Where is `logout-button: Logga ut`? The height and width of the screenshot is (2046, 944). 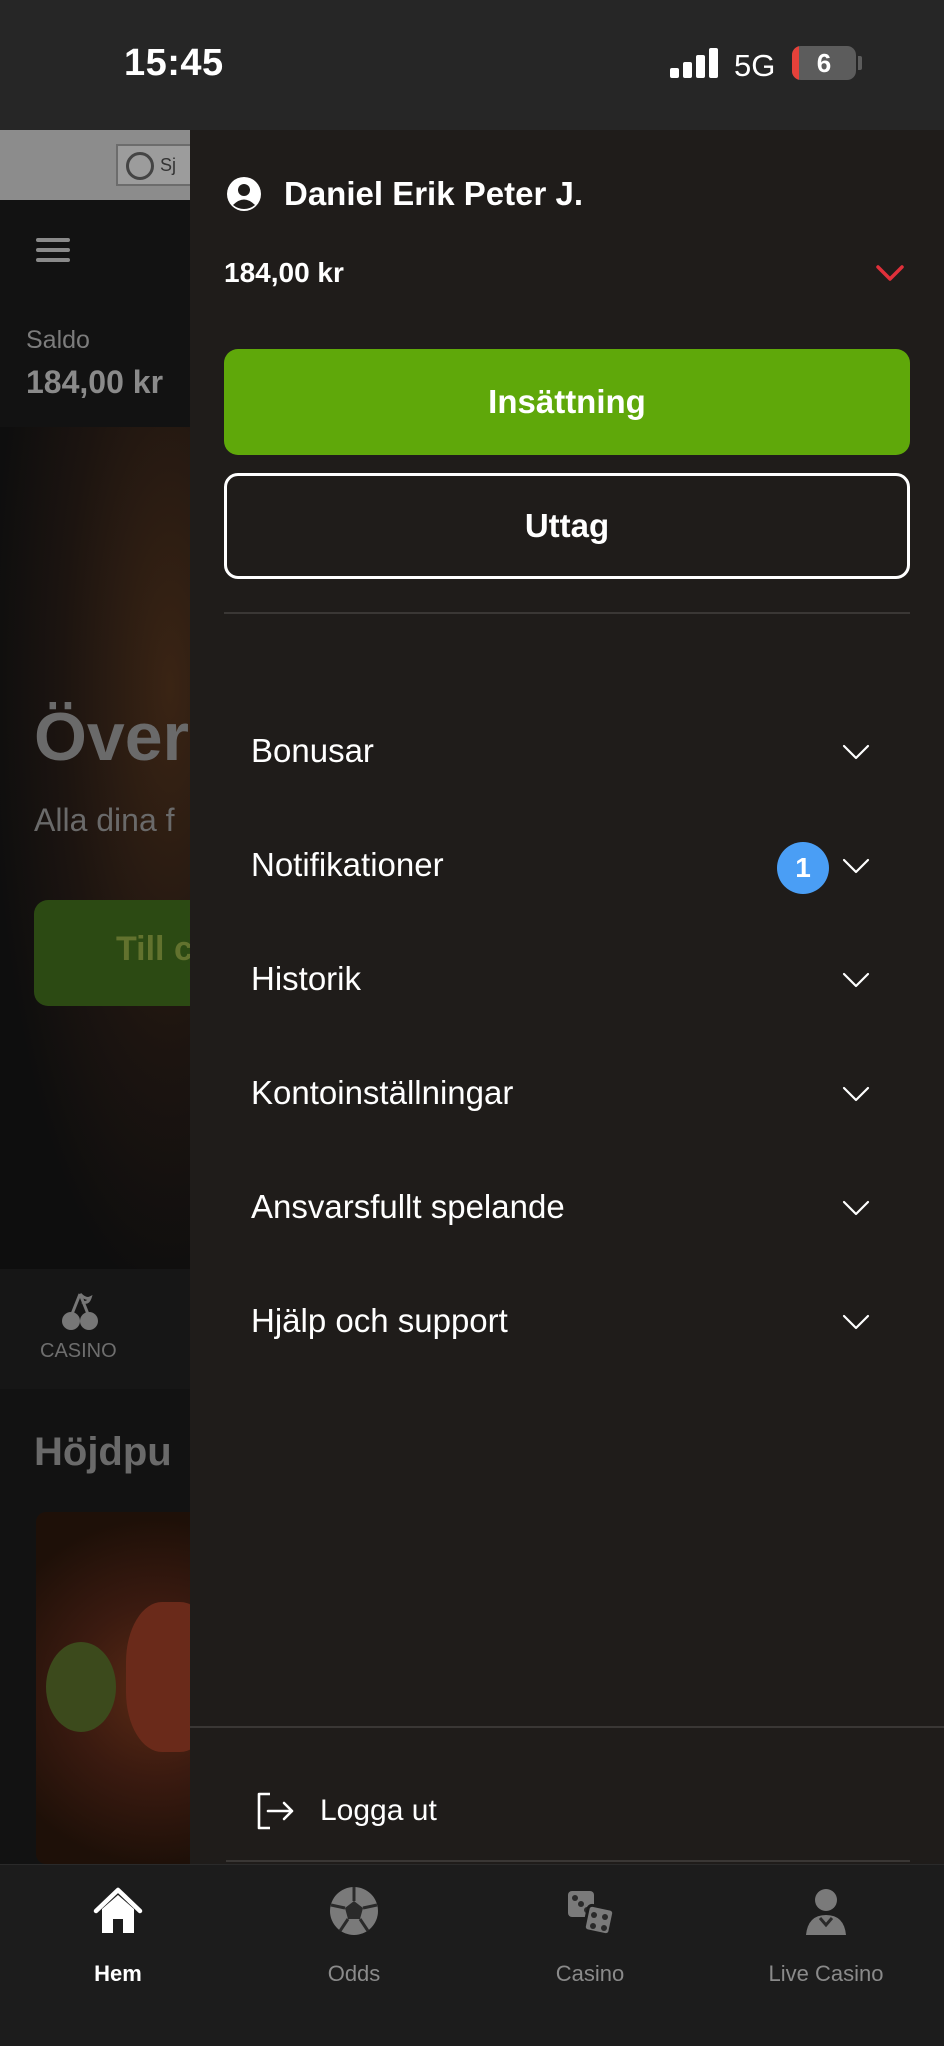
logout-button: Logga ut is located at coordinates (345, 1811).